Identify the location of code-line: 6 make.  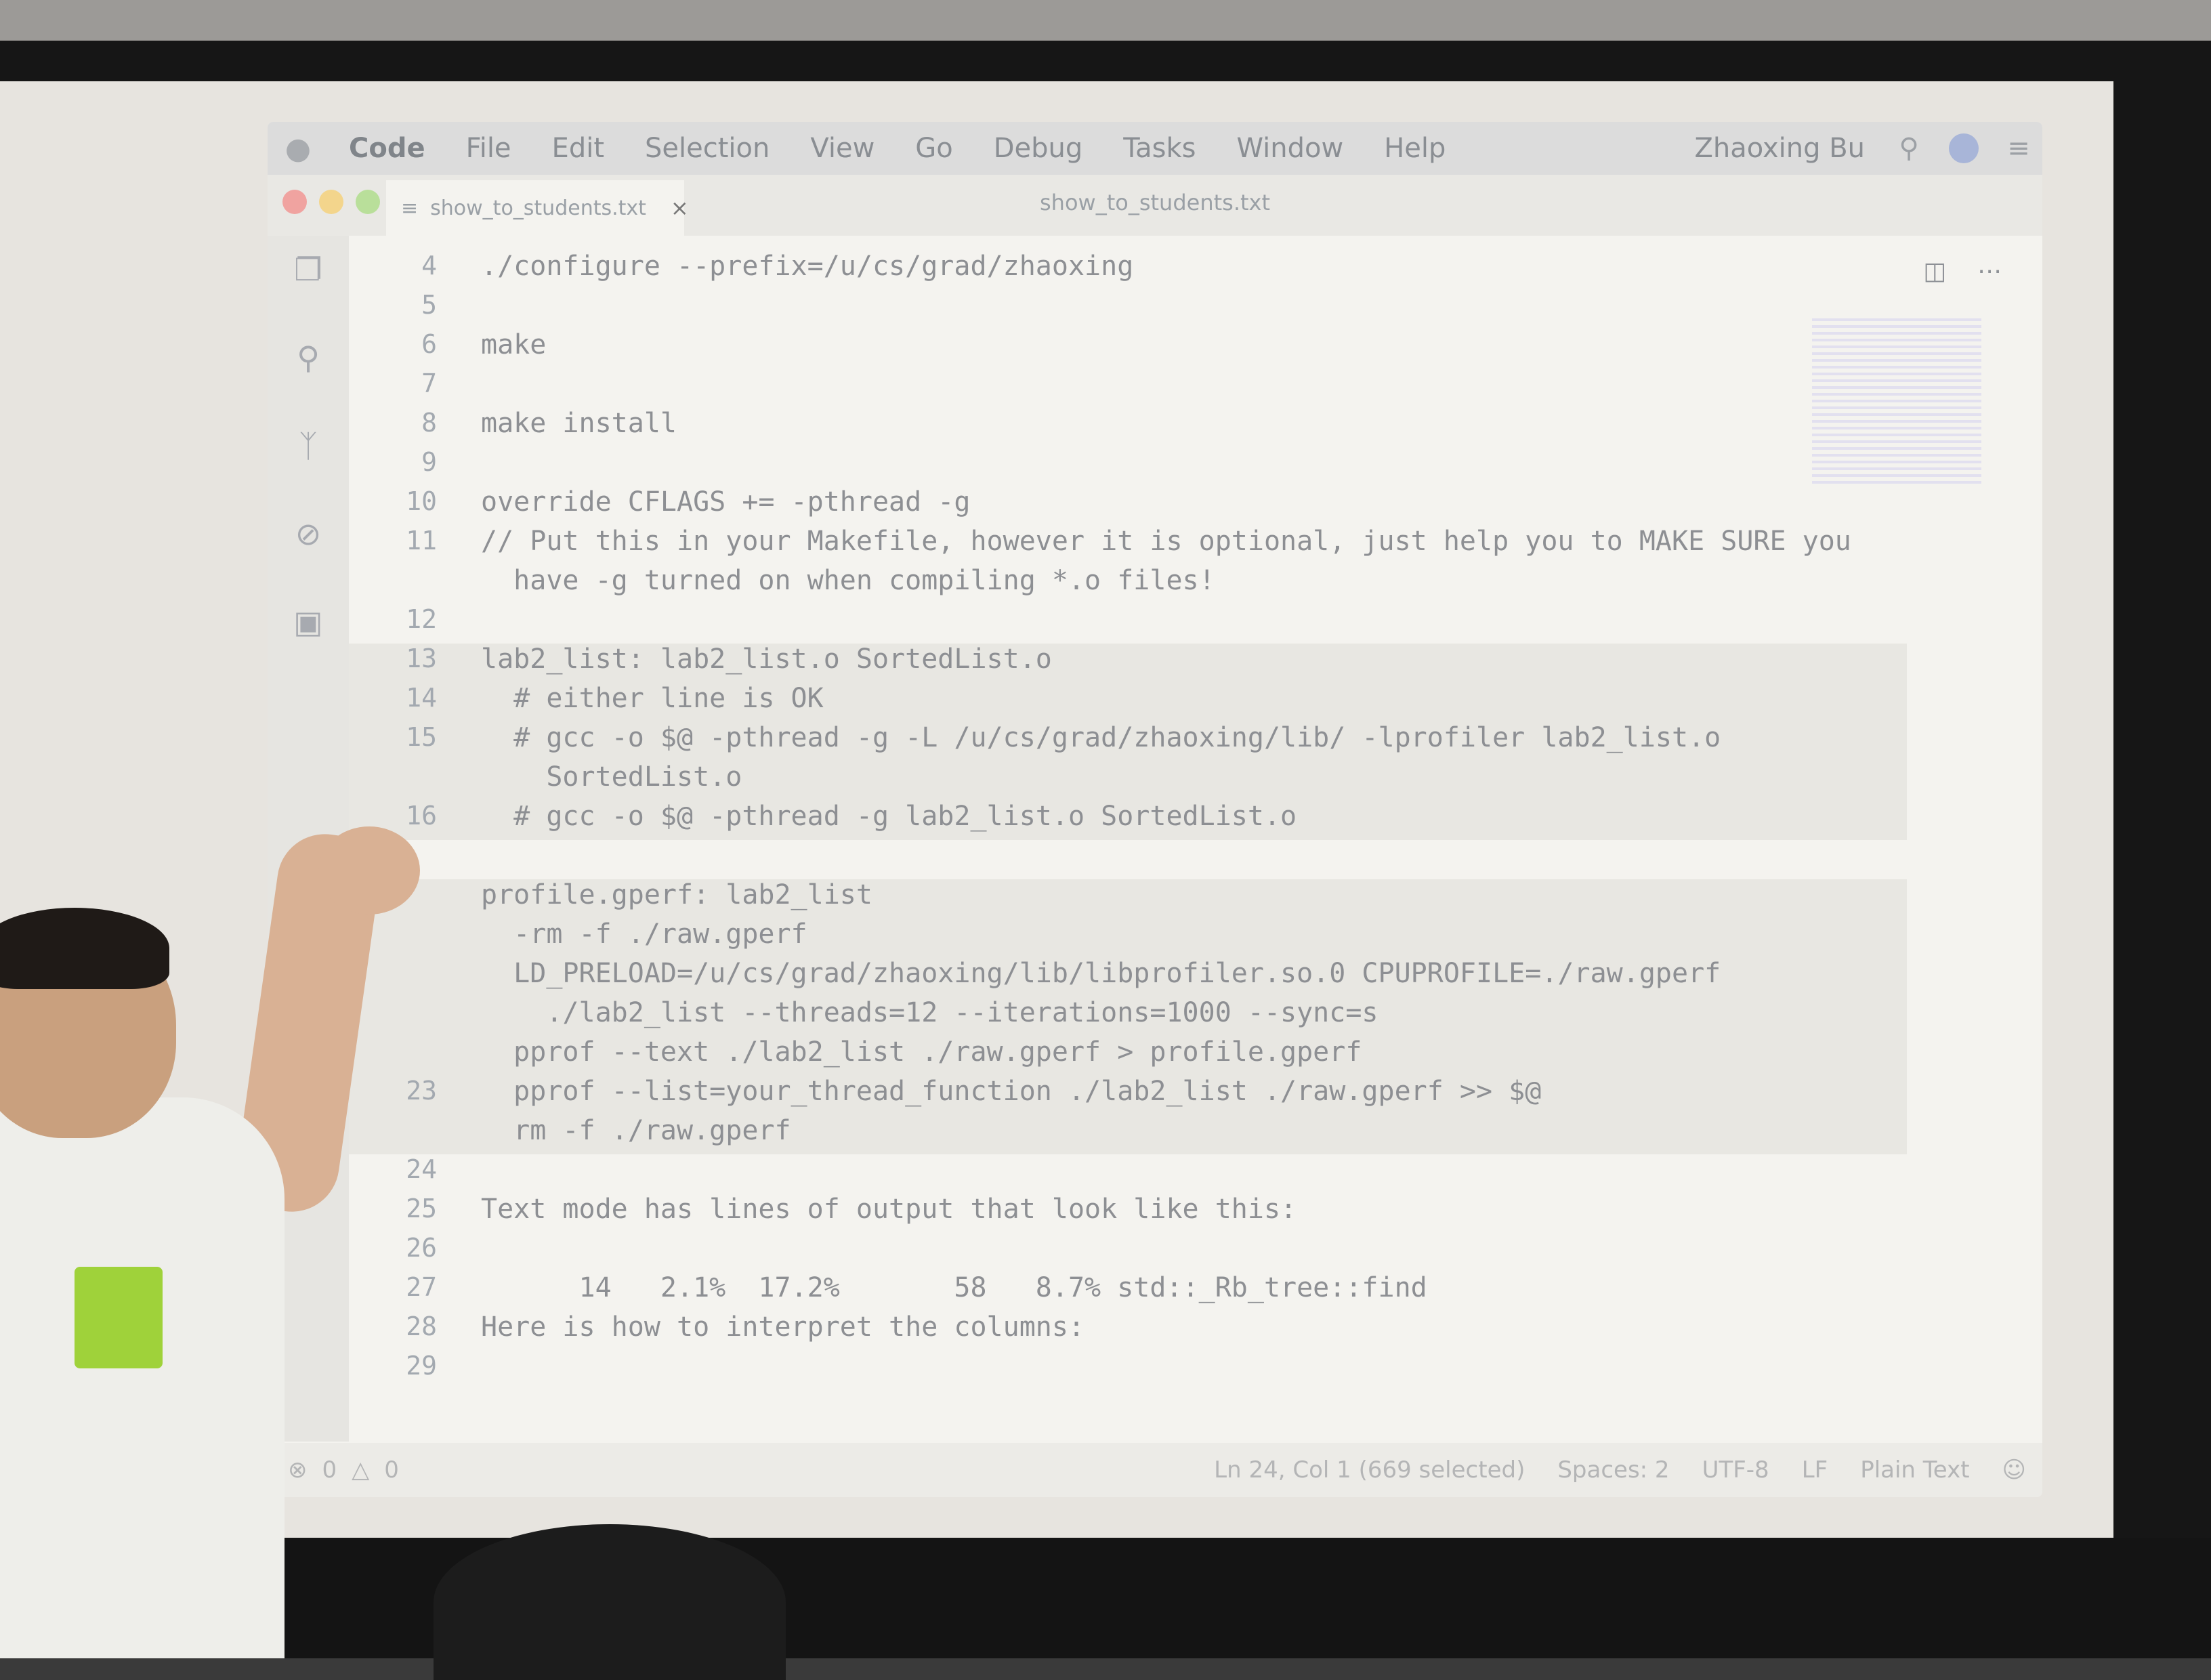
(1128, 349).